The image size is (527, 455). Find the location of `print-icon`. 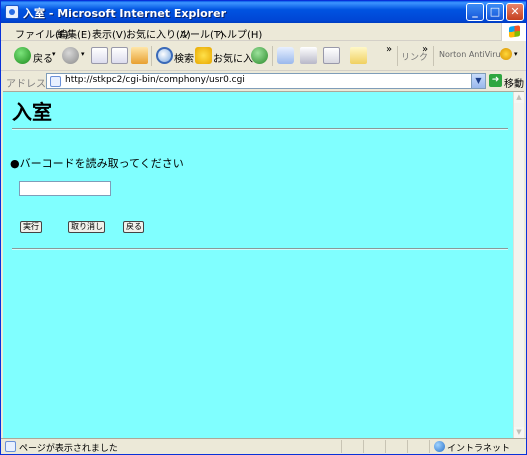

print-icon is located at coordinates (308, 55).